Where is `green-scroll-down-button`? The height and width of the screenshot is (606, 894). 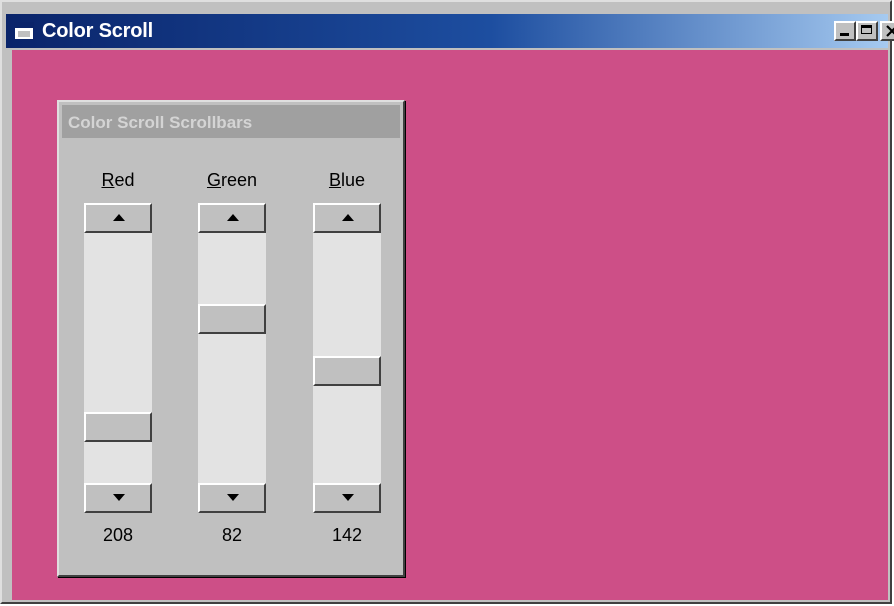 green-scroll-down-button is located at coordinates (232, 498).